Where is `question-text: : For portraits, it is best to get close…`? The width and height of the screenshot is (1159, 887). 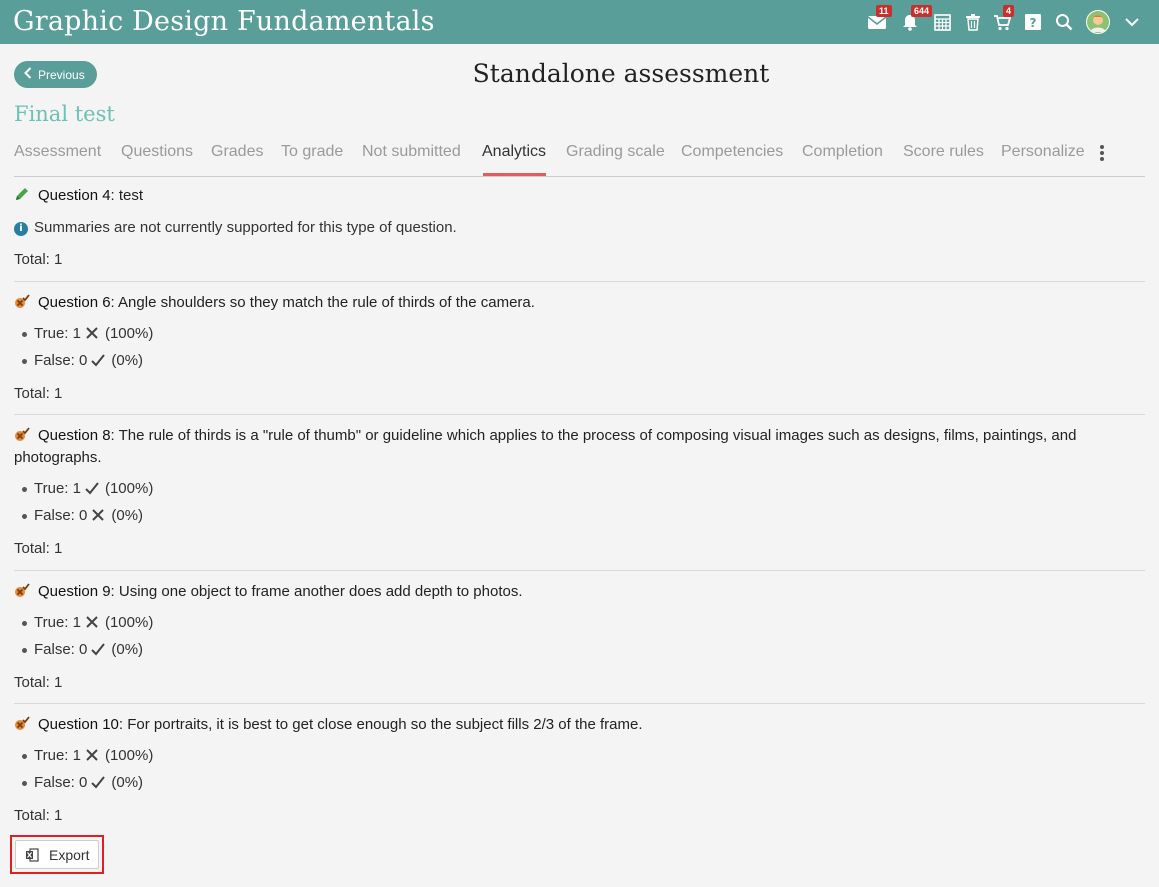
question-text: : For portraits, it is best to get close… is located at coordinates (380, 724).